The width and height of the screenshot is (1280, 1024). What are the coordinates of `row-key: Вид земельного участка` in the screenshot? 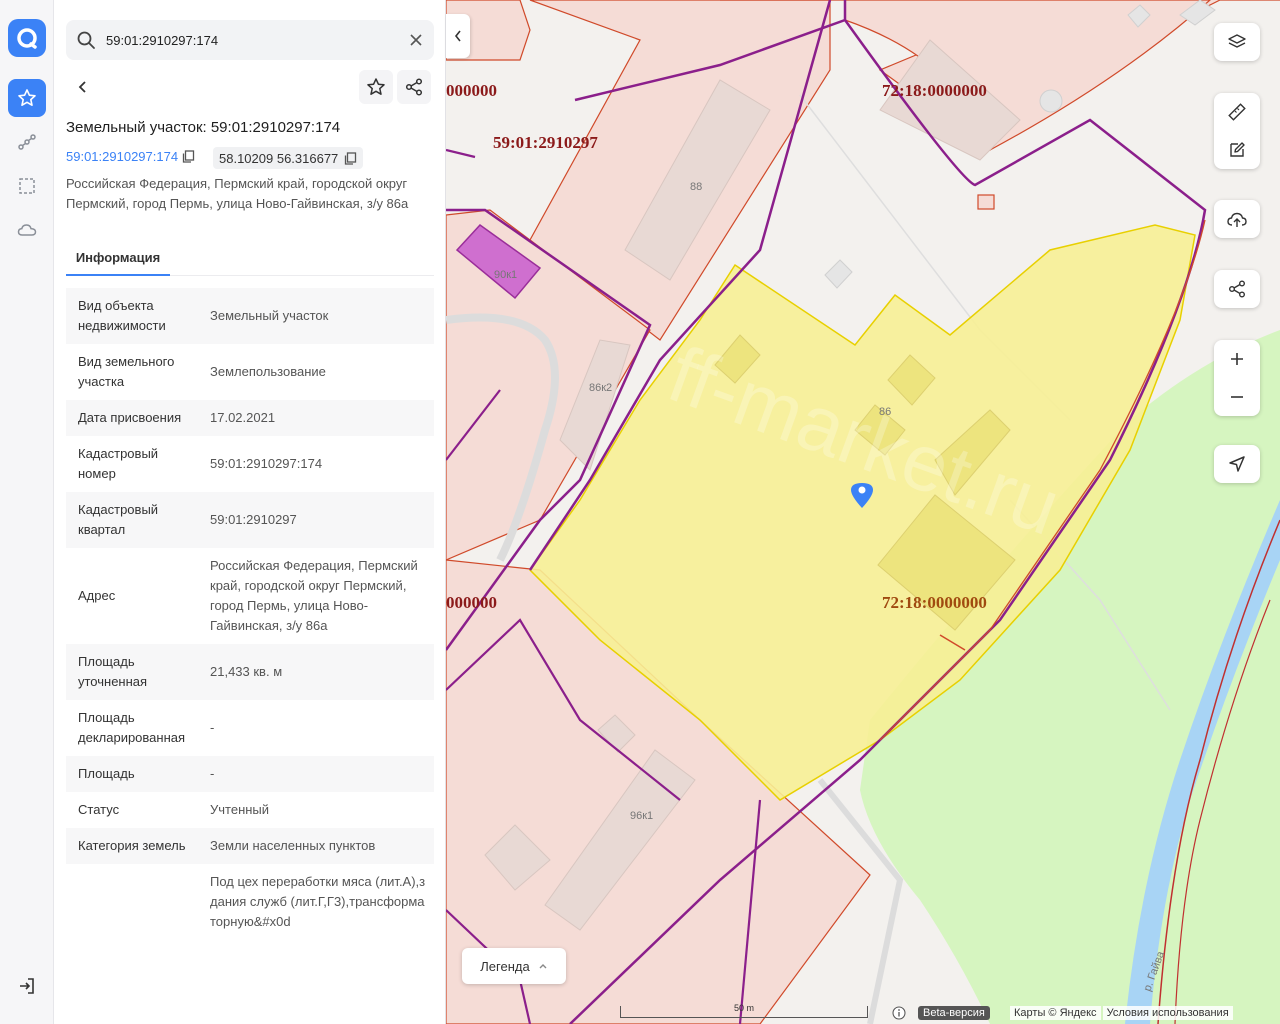 It's located at (126, 371).